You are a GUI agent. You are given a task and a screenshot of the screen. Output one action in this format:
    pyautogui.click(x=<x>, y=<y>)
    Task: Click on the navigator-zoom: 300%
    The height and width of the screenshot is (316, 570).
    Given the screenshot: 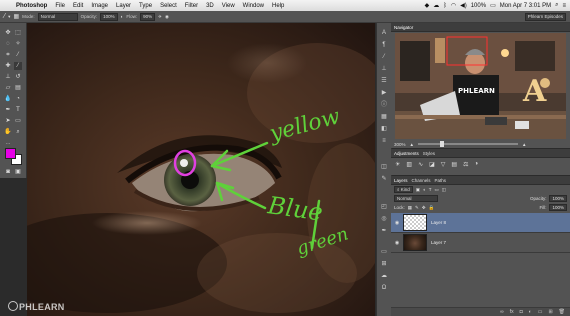 What is the action you would take?
    pyautogui.click(x=400, y=144)
    